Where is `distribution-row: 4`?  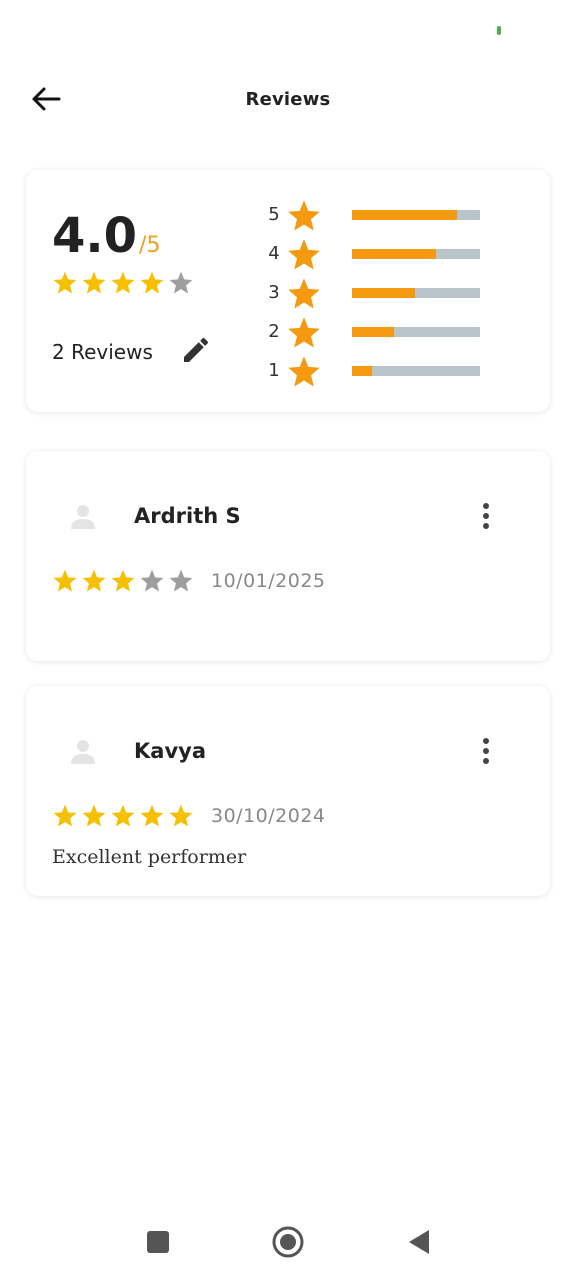 distribution-row: 4 is located at coordinates (396, 256).